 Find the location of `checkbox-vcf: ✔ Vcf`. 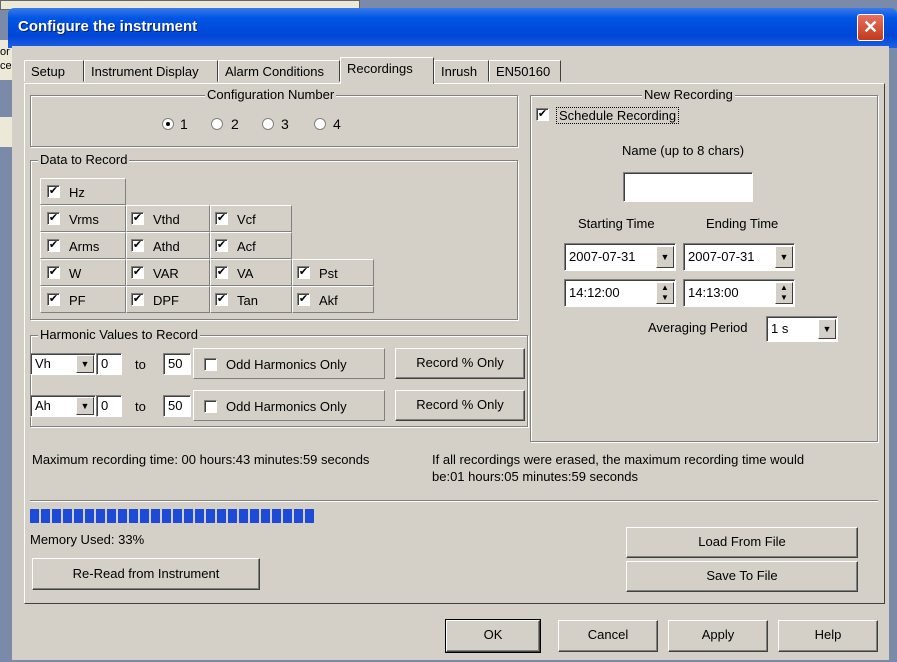

checkbox-vcf: ✔ Vcf is located at coordinates (251, 218).